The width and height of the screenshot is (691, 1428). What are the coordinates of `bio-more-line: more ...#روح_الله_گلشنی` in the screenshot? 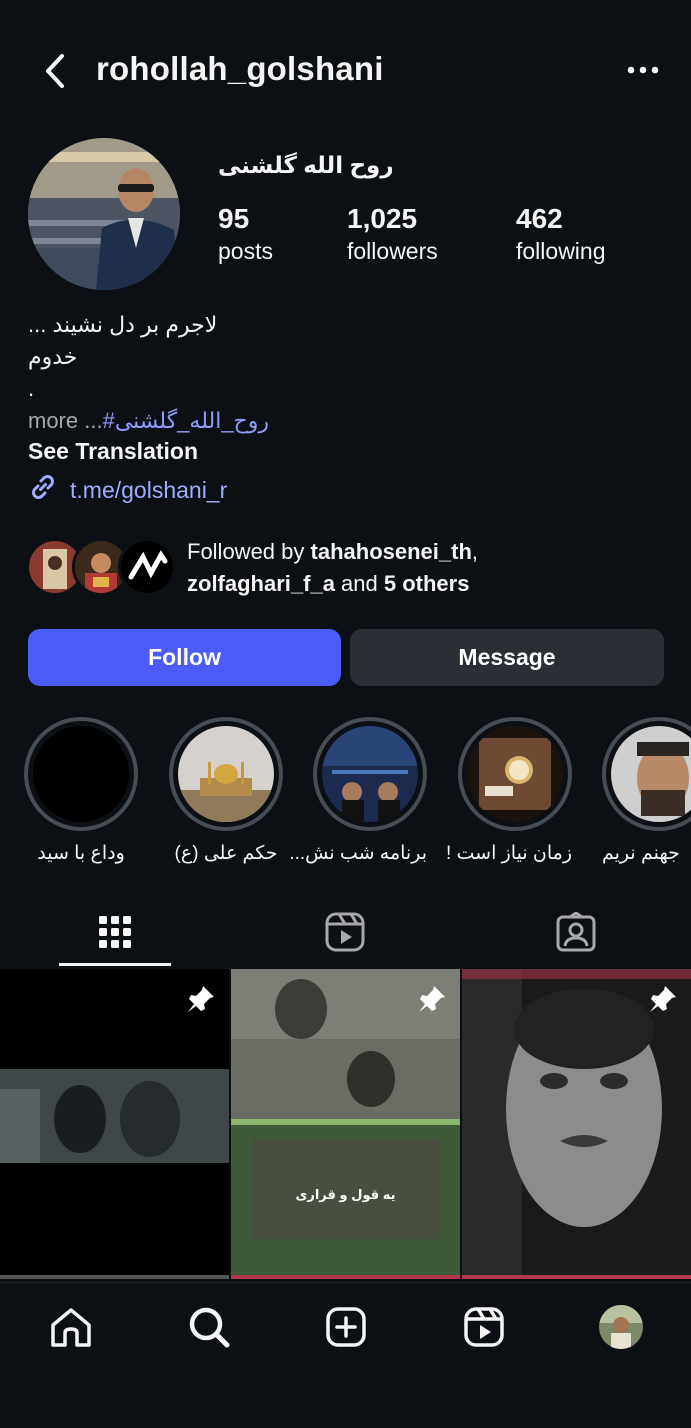 It's located at (148, 421).